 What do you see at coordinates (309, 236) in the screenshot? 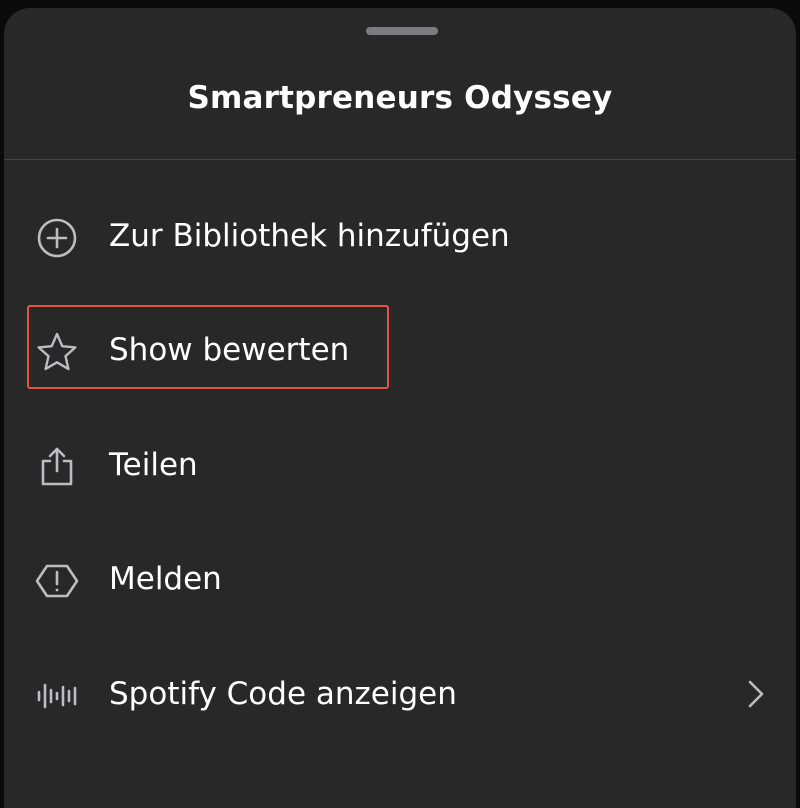
I see `menu-item-label: Zur Bibliothek hinzufügen` at bounding box center [309, 236].